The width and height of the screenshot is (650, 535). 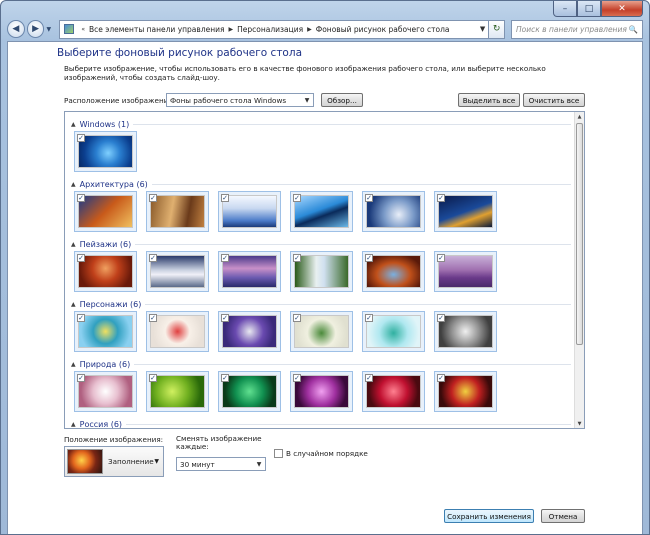 I want to click on interval-select-value: 30 минут, so click(x=197, y=464).